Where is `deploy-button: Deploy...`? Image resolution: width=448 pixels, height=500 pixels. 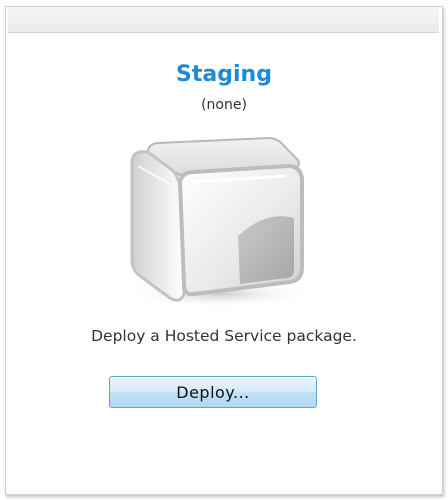 deploy-button: Deploy... is located at coordinates (213, 392).